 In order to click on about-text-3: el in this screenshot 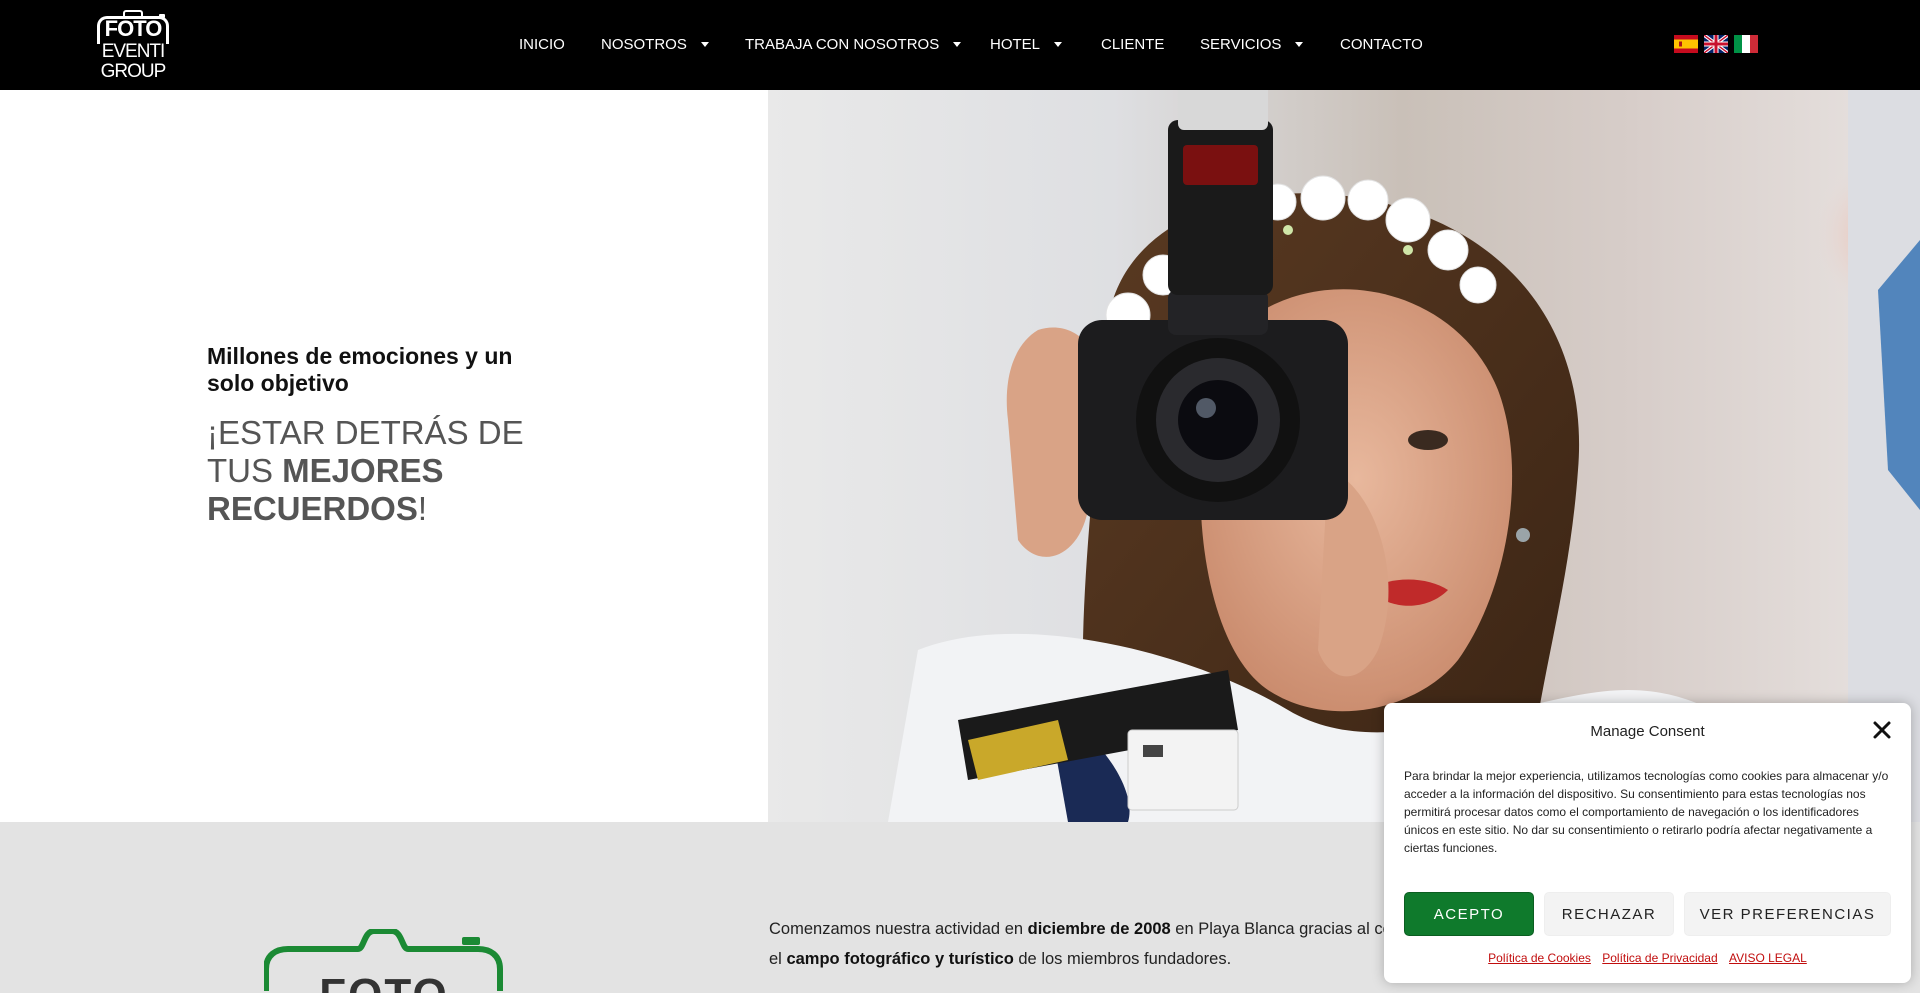, I will do `click(778, 959)`.